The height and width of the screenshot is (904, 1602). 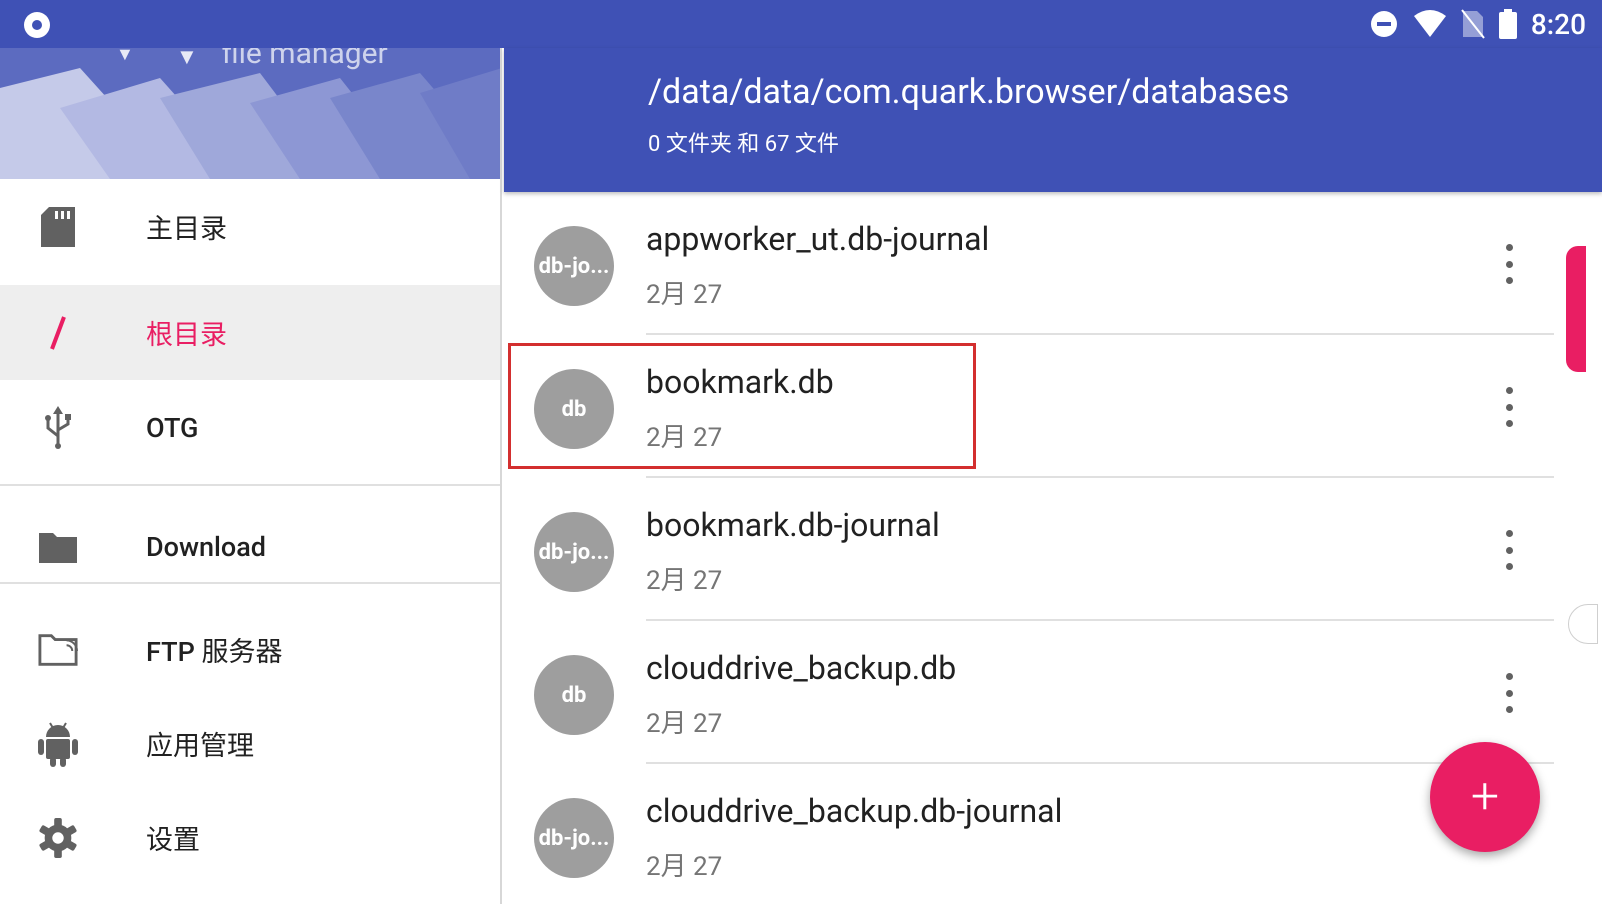 What do you see at coordinates (58, 226) in the screenshot?
I see `sd-card-icon` at bounding box center [58, 226].